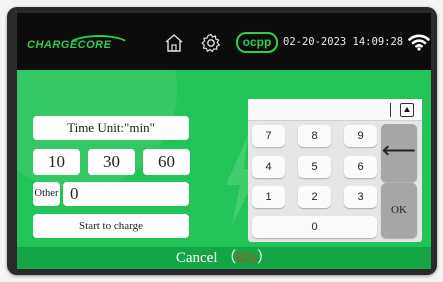 The image size is (443, 282). Describe the element at coordinates (111, 128) in the screenshot. I see `time-unit-label: Time Unit:"min"` at that location.